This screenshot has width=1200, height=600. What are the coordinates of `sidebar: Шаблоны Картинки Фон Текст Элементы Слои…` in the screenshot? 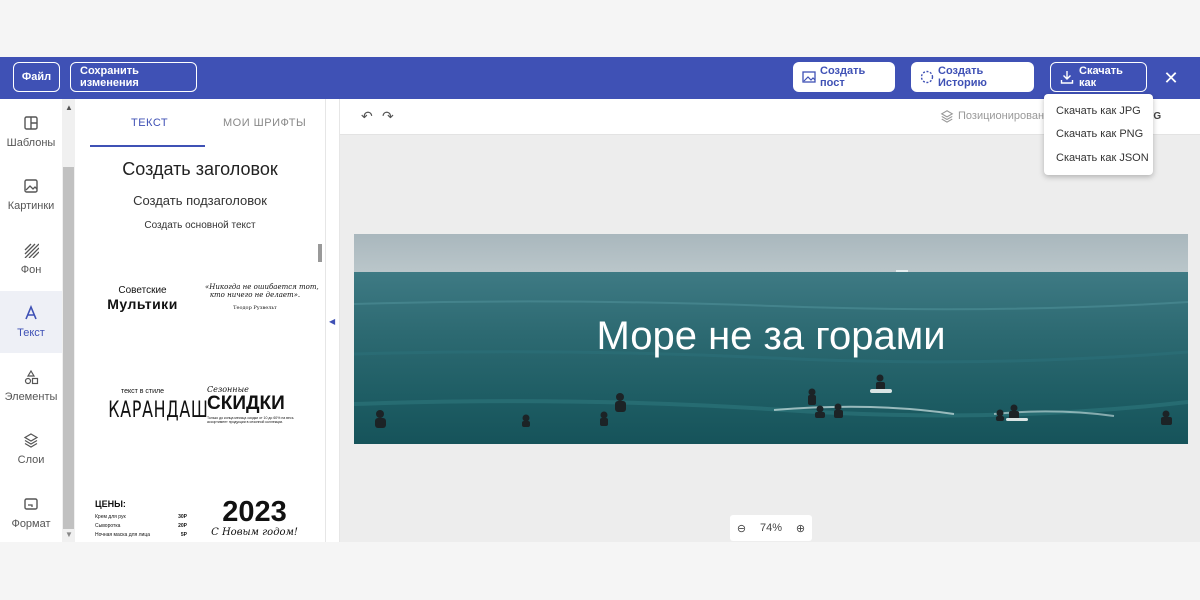 It's located at (31, 320).